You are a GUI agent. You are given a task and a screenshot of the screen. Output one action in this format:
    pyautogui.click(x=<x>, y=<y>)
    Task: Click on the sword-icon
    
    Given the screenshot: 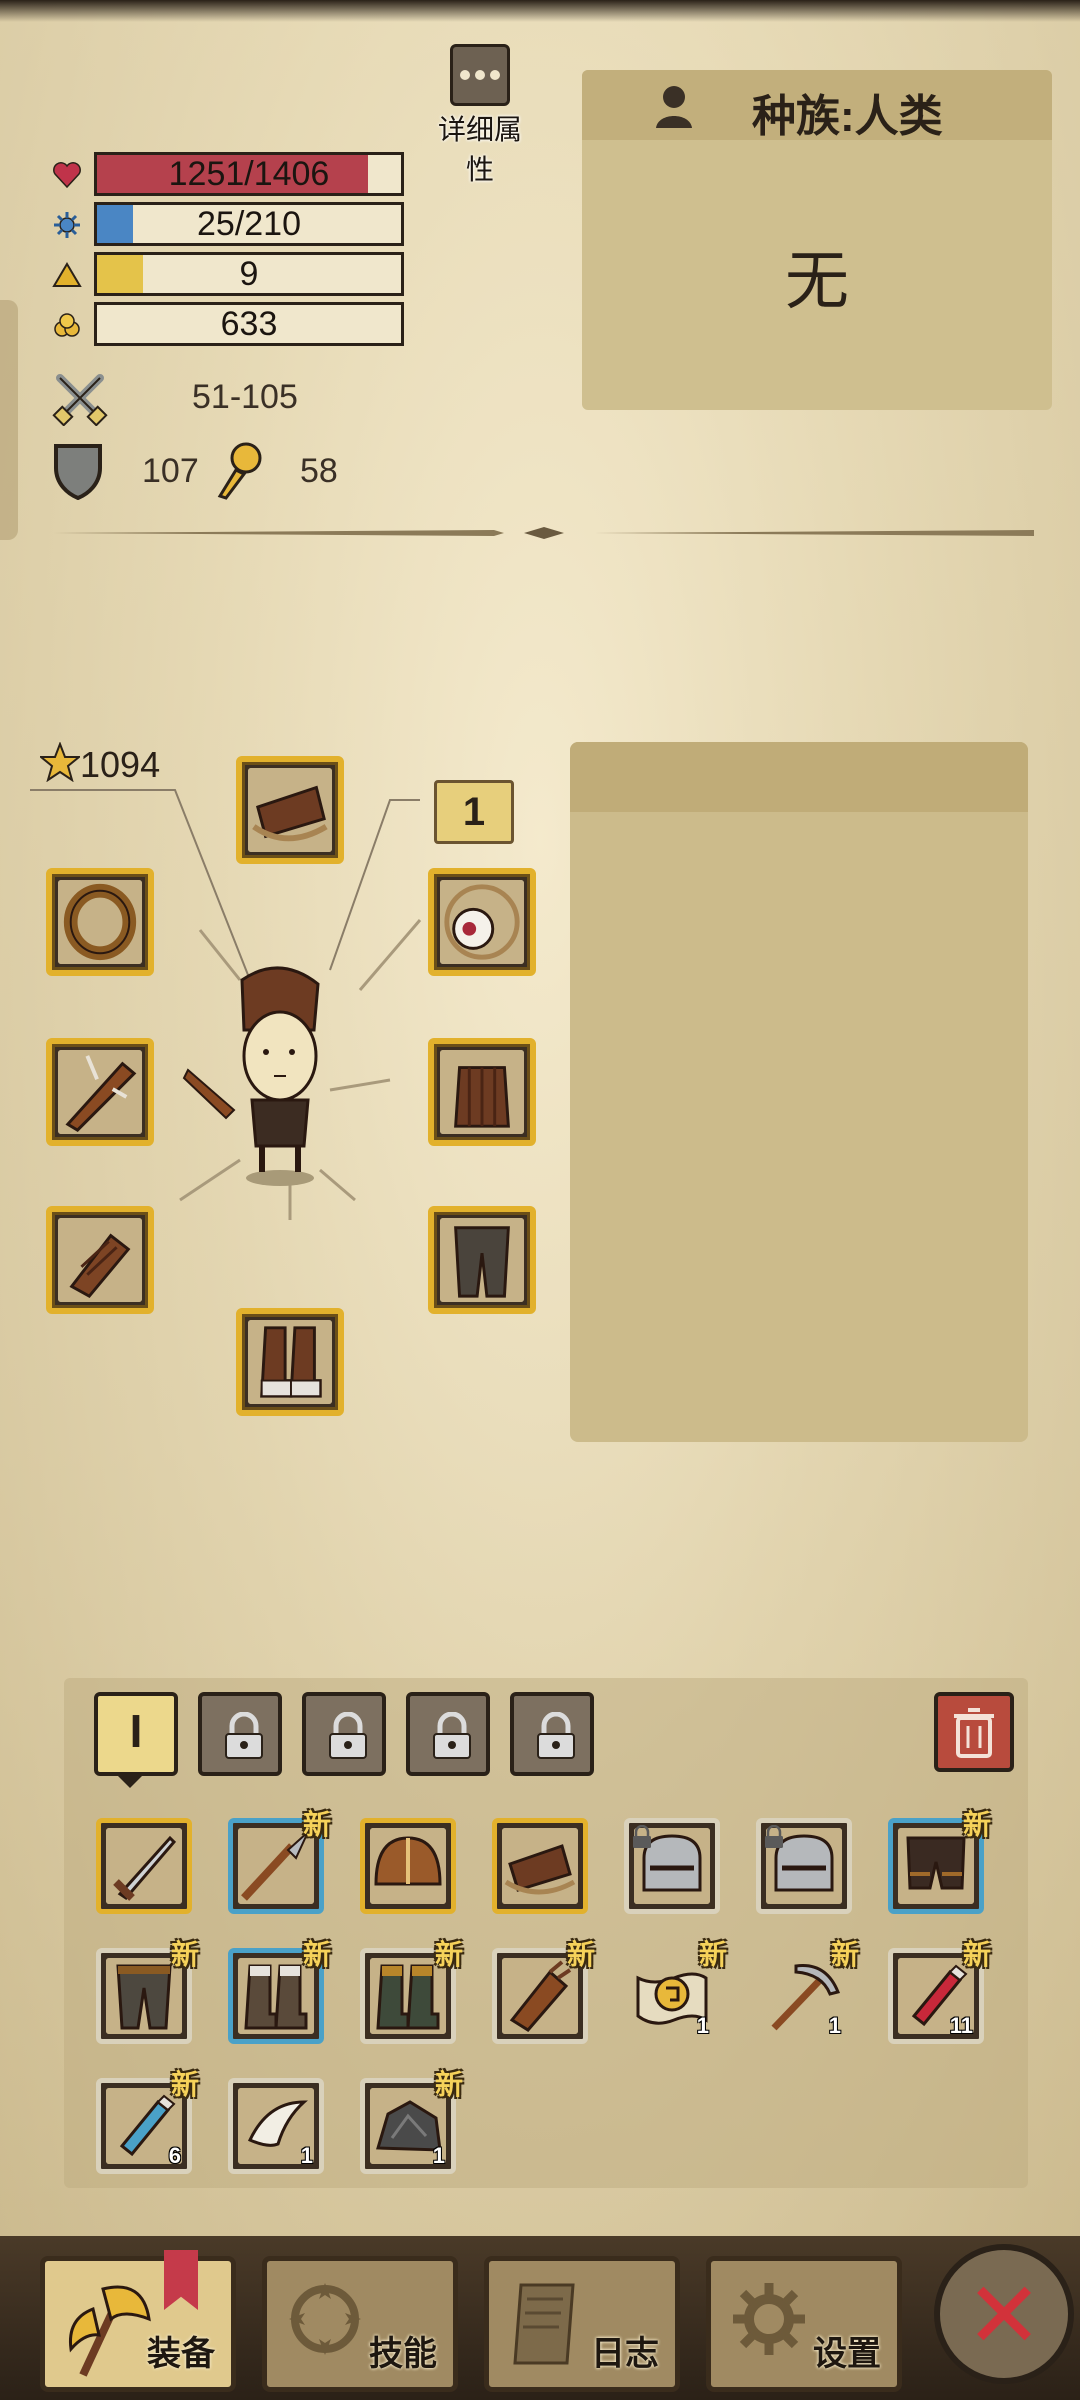 What is the action you would take?
    pyautogui.click(x=144, y=1866)
    